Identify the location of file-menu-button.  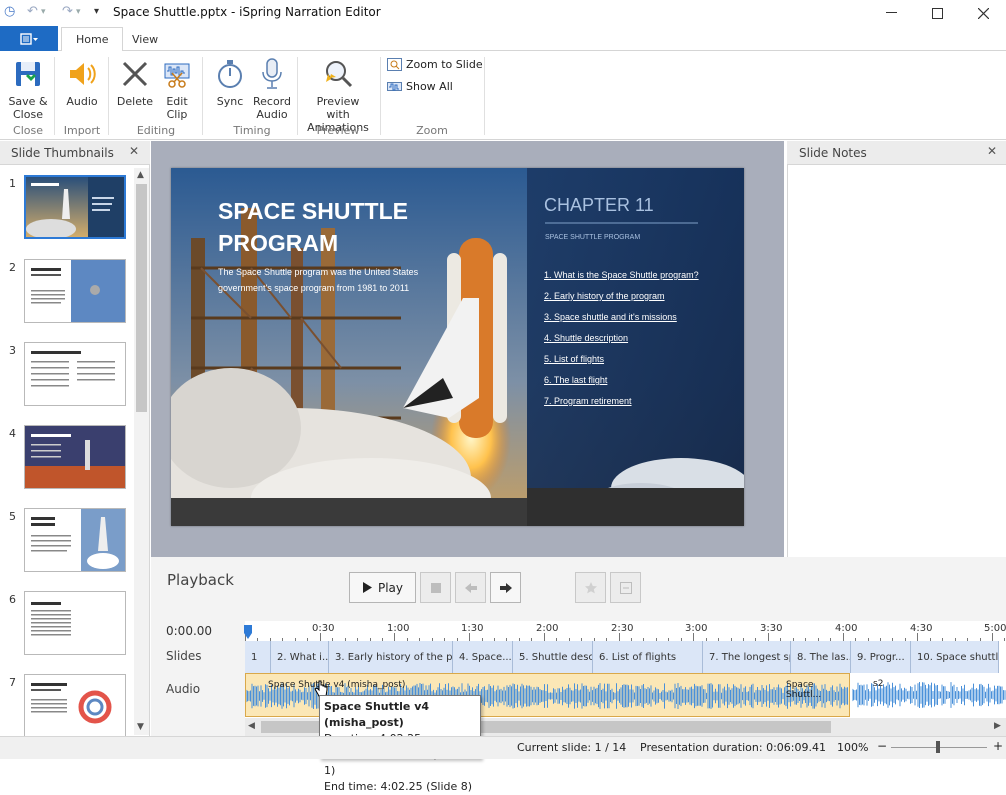
(29, 38).